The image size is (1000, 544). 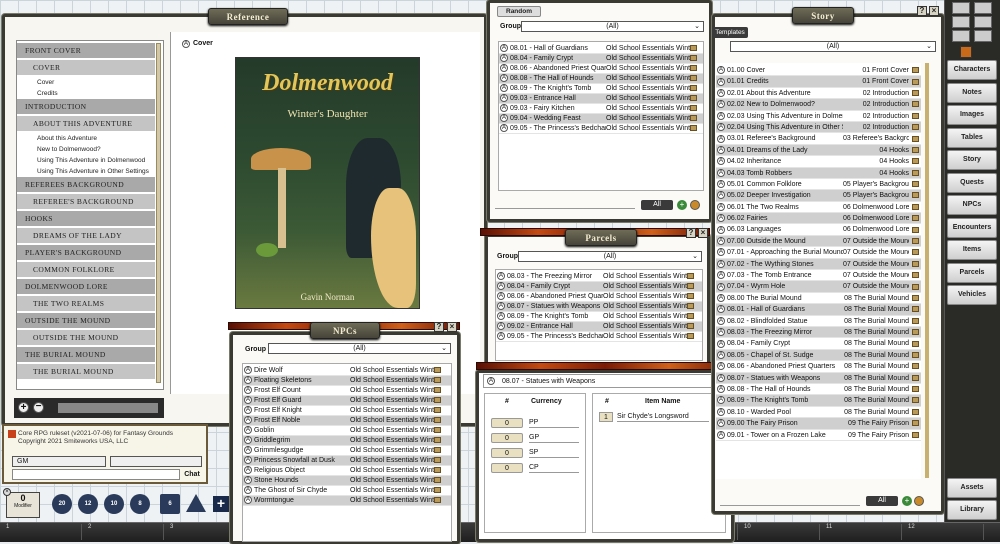 I want to click on toc-item: Front Cover, so click(x=86, y=50).